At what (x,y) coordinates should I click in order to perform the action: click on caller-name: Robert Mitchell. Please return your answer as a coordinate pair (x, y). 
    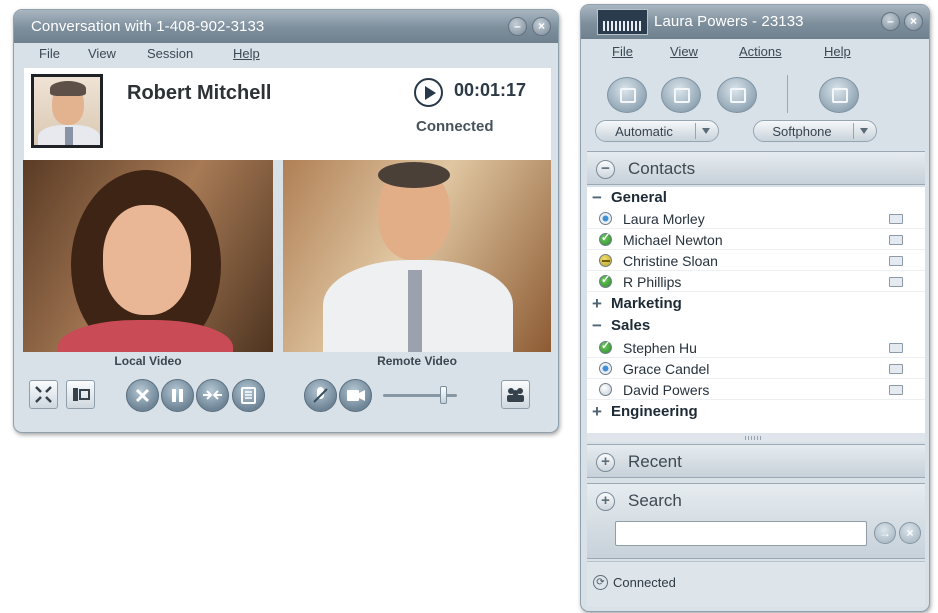
    Looking at the image, I should click on (199, 93).